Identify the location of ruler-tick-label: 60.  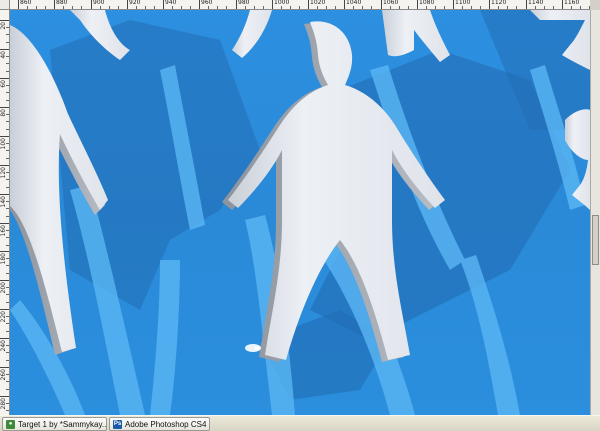
(3, 84).